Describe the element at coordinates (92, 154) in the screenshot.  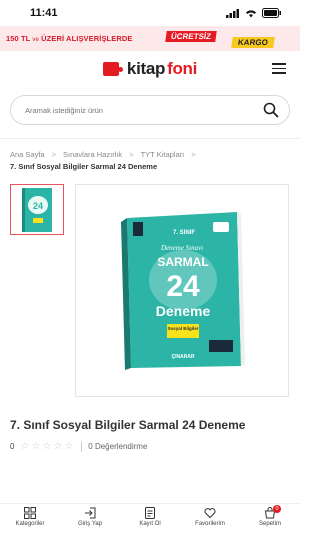
I see `breadcrumb-item: Sınavlara Hazırlık` at that location.